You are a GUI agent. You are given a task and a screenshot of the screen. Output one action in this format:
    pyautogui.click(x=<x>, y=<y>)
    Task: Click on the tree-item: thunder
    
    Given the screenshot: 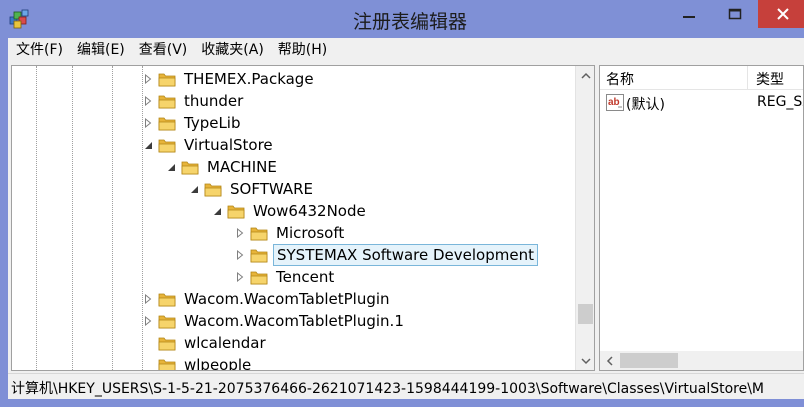 What is the action you would take?
    pyautogui.click(x=194, y=101)
    